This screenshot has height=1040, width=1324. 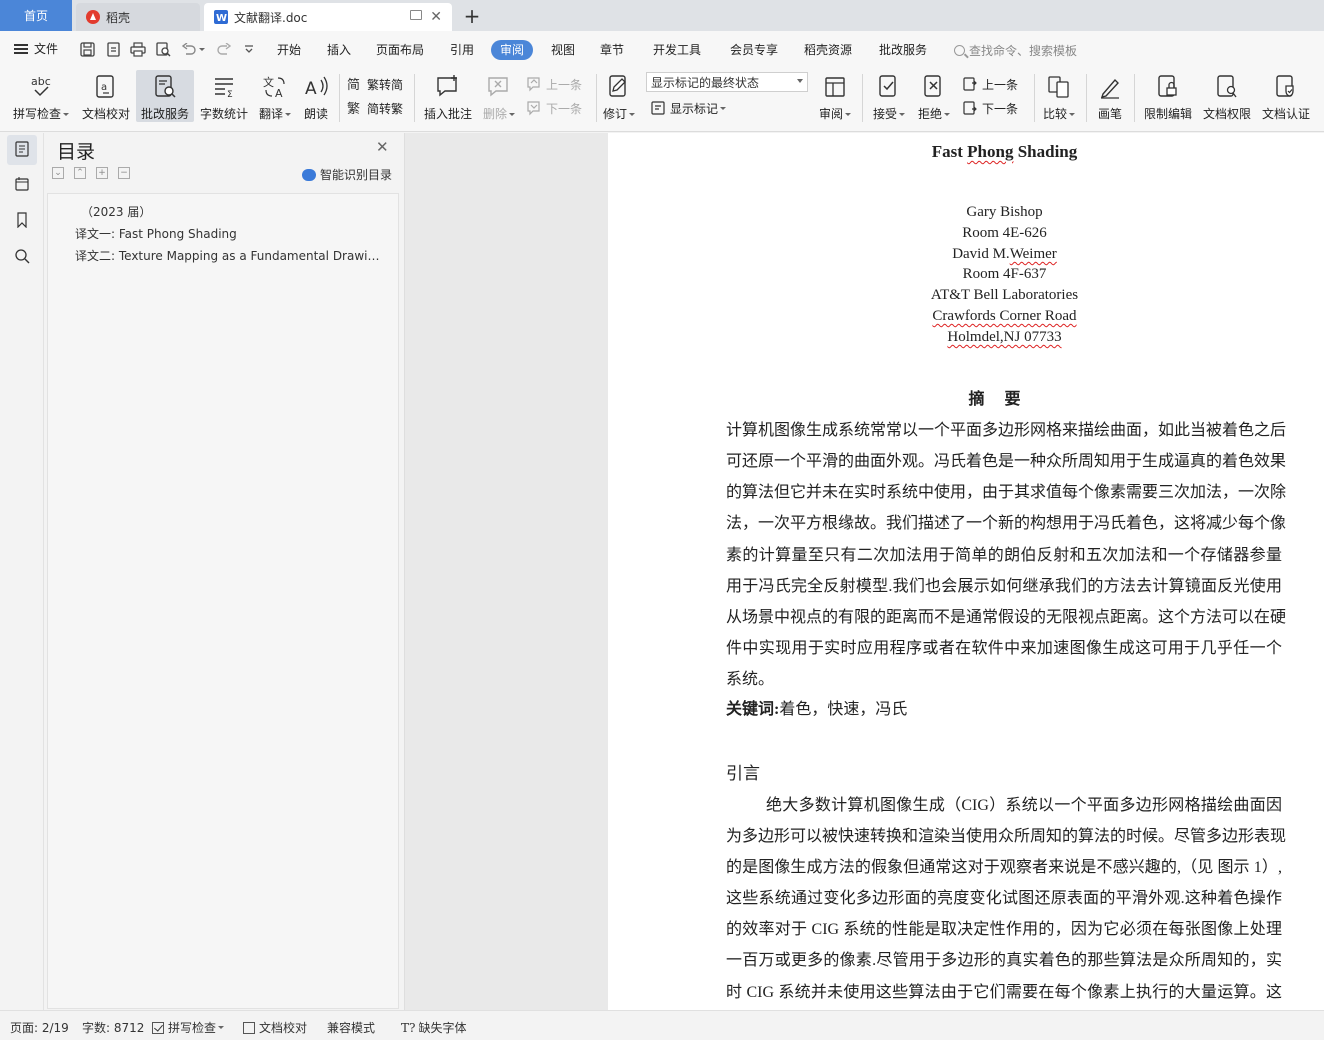 I want to click on read-aloud-icon: A, so click(x=316, y=87).